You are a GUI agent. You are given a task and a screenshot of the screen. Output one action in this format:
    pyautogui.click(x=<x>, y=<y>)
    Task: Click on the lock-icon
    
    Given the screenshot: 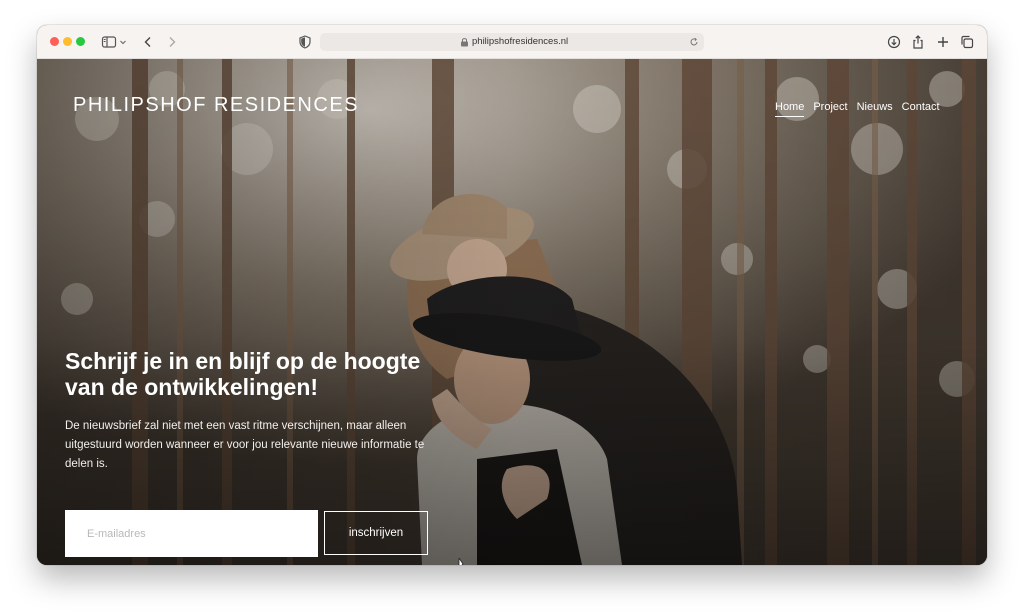 What is the action you would take?
    pyautogui.click(x=464, y=42)
    